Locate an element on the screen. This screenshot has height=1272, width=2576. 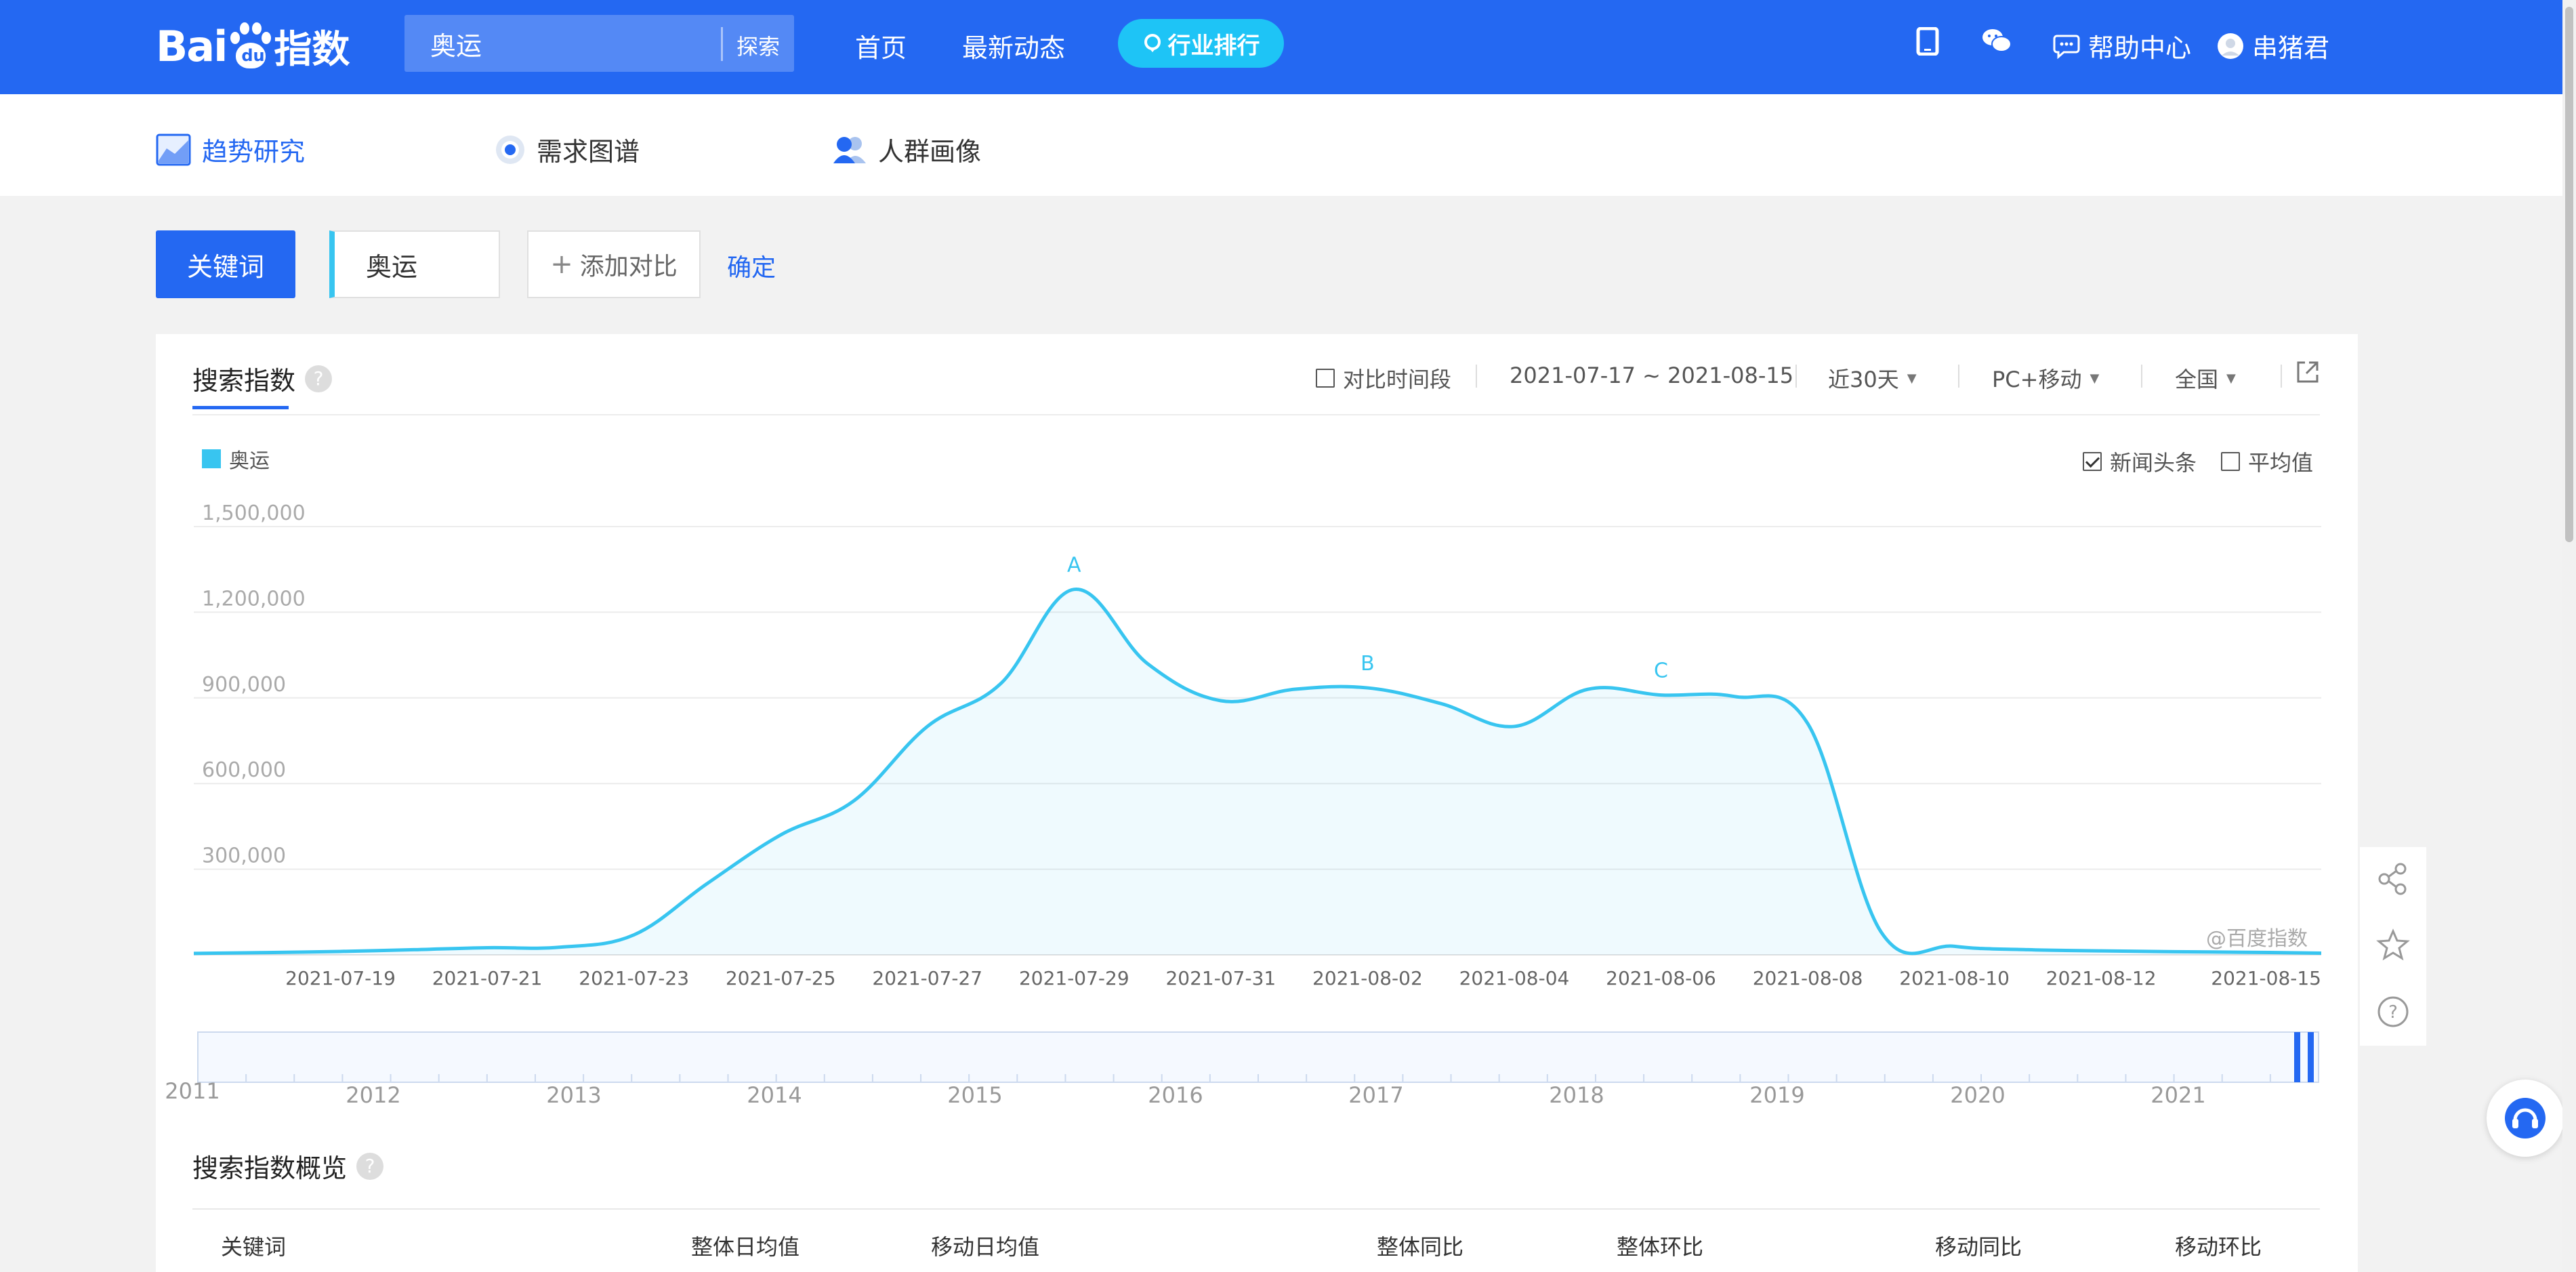
date-range-value: 2021-07-17 ~ 2021-08-15 is located at coordinates (1652, 375).